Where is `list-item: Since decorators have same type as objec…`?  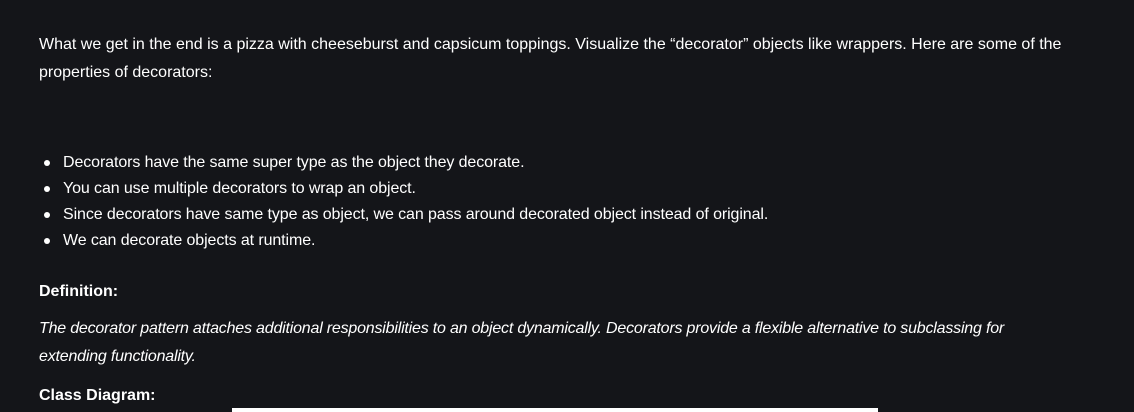 list-item: Since decorators have same type as objec… is located at coordinates (403, 215).